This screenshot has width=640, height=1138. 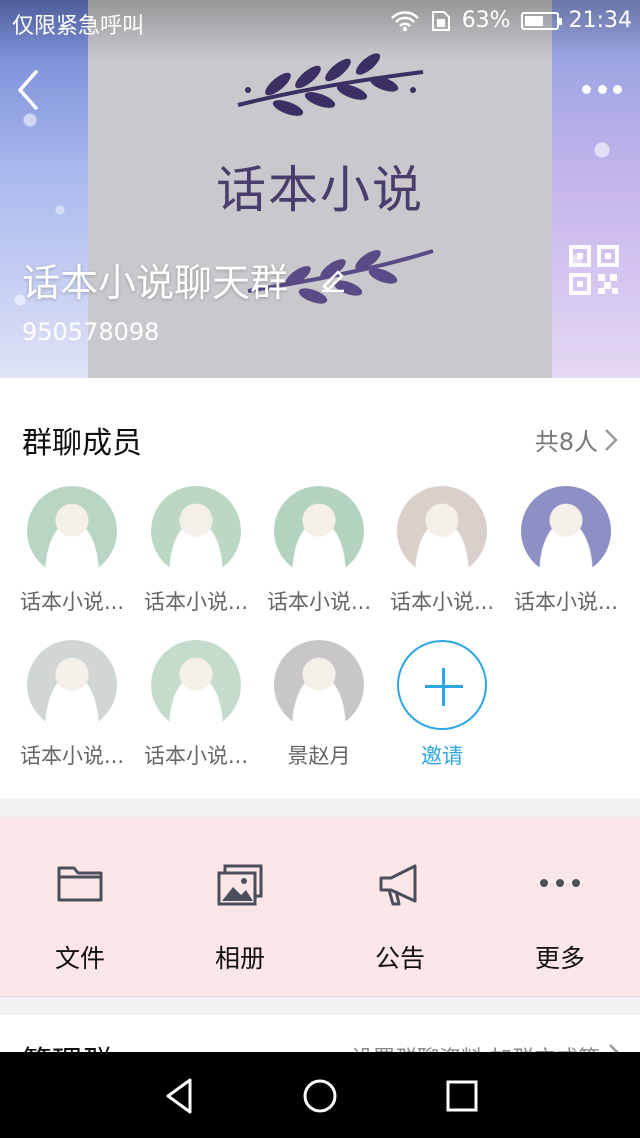 I want to click on members-section-title: 群聊成员, so click(x=82, y=443).